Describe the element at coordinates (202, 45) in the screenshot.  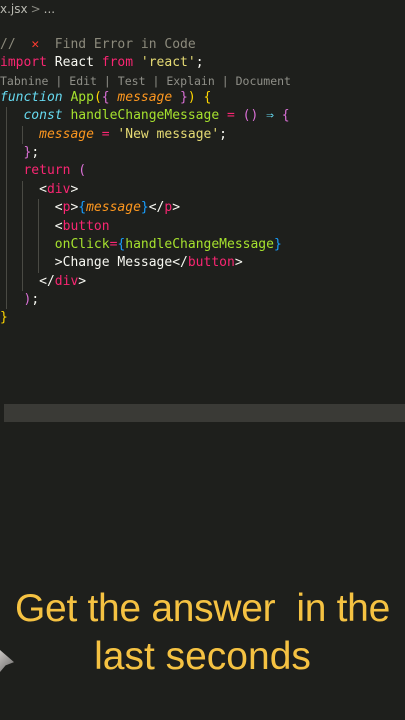
I see `code-line-1: // ✕ Find Error in Code` at that location.